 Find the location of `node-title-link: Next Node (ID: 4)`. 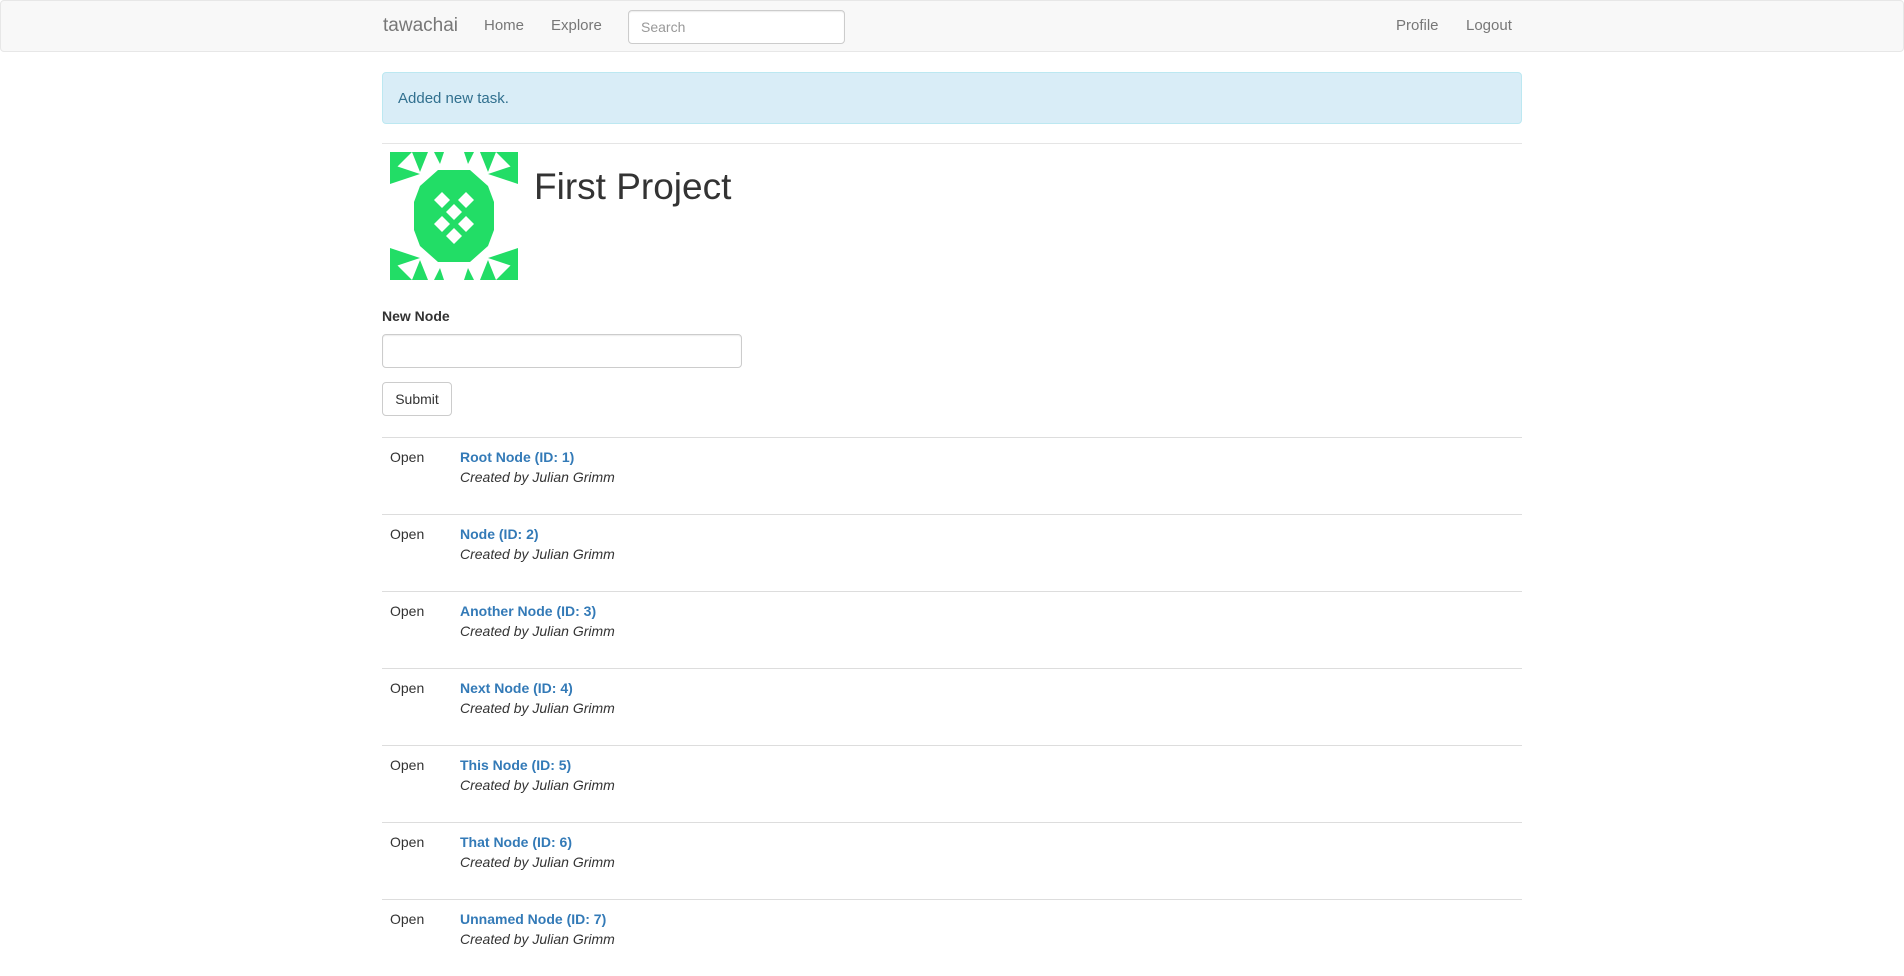

node-title-link: Next Node (ID: 4) is located at coordinates (516, 688).